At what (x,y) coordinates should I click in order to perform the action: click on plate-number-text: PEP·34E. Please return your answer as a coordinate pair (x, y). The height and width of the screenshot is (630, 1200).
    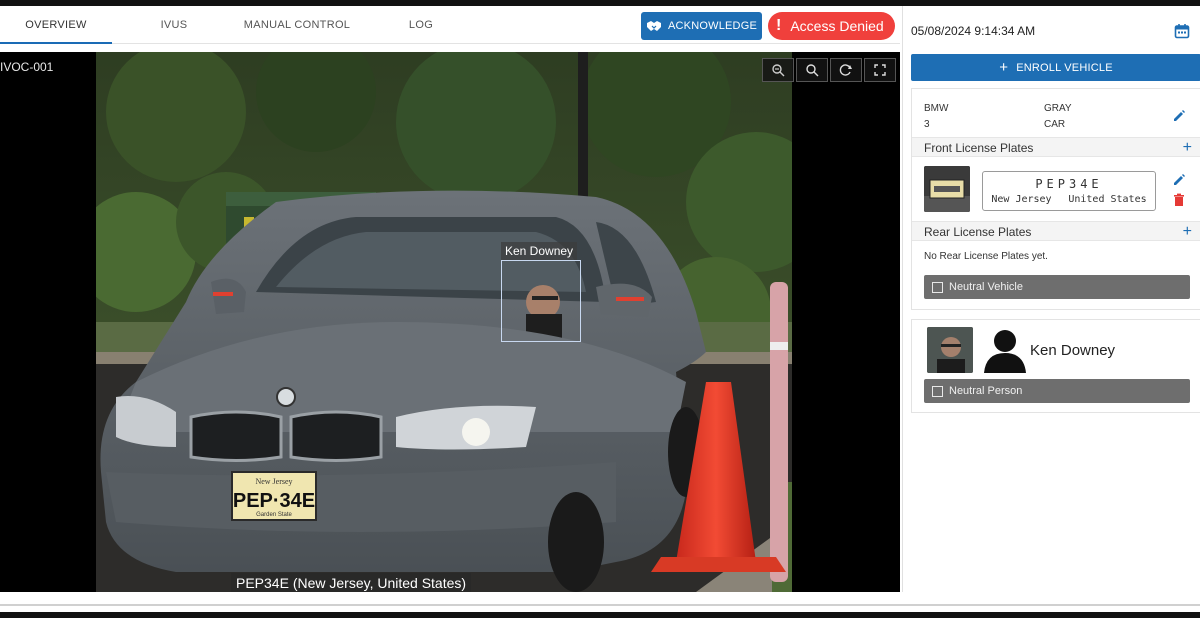
    Looking at the image, I should click on (274, 501).